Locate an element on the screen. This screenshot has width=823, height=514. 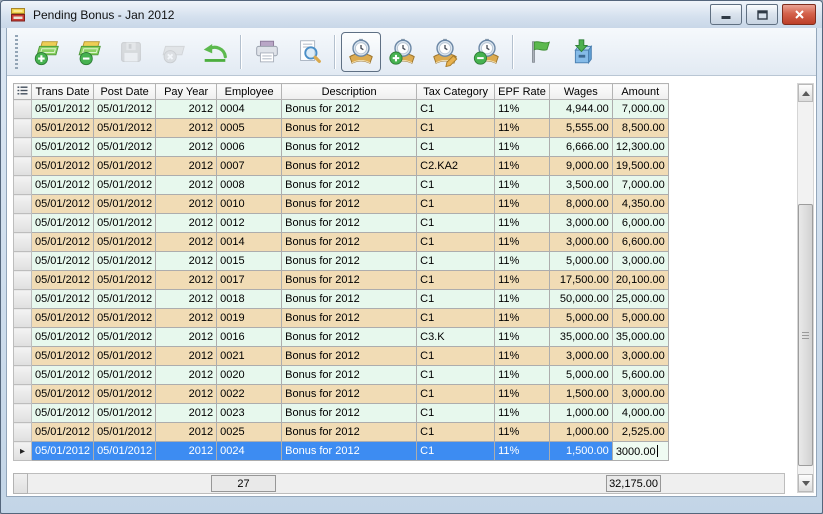
cell-employee: 0019 is located at coordinates (249, 318).